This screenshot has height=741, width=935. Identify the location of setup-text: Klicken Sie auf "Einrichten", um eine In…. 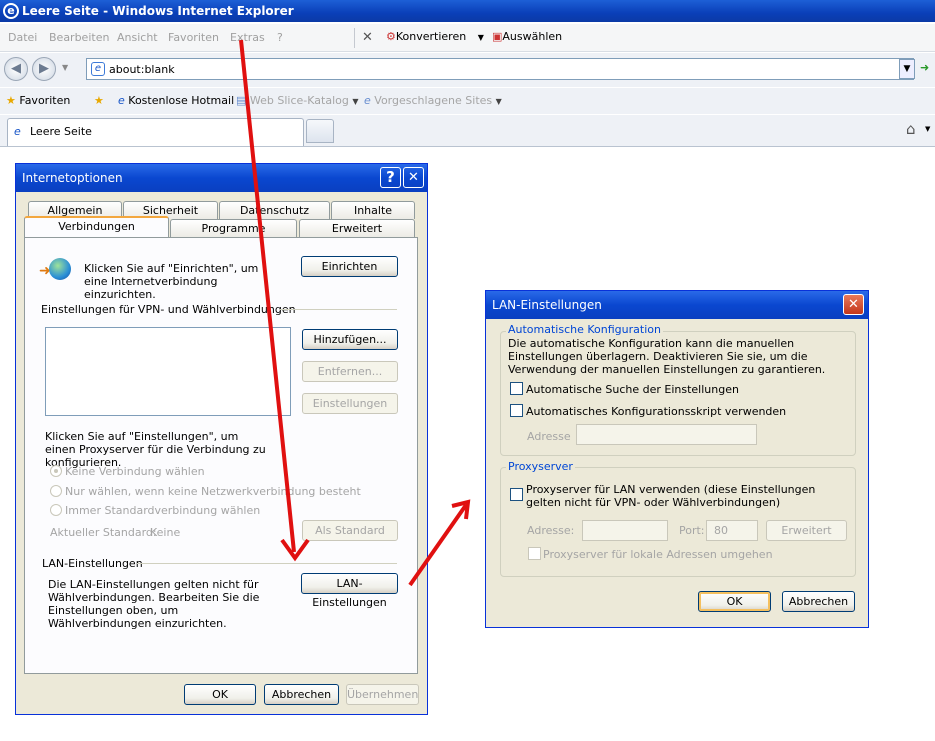
(171, 281).